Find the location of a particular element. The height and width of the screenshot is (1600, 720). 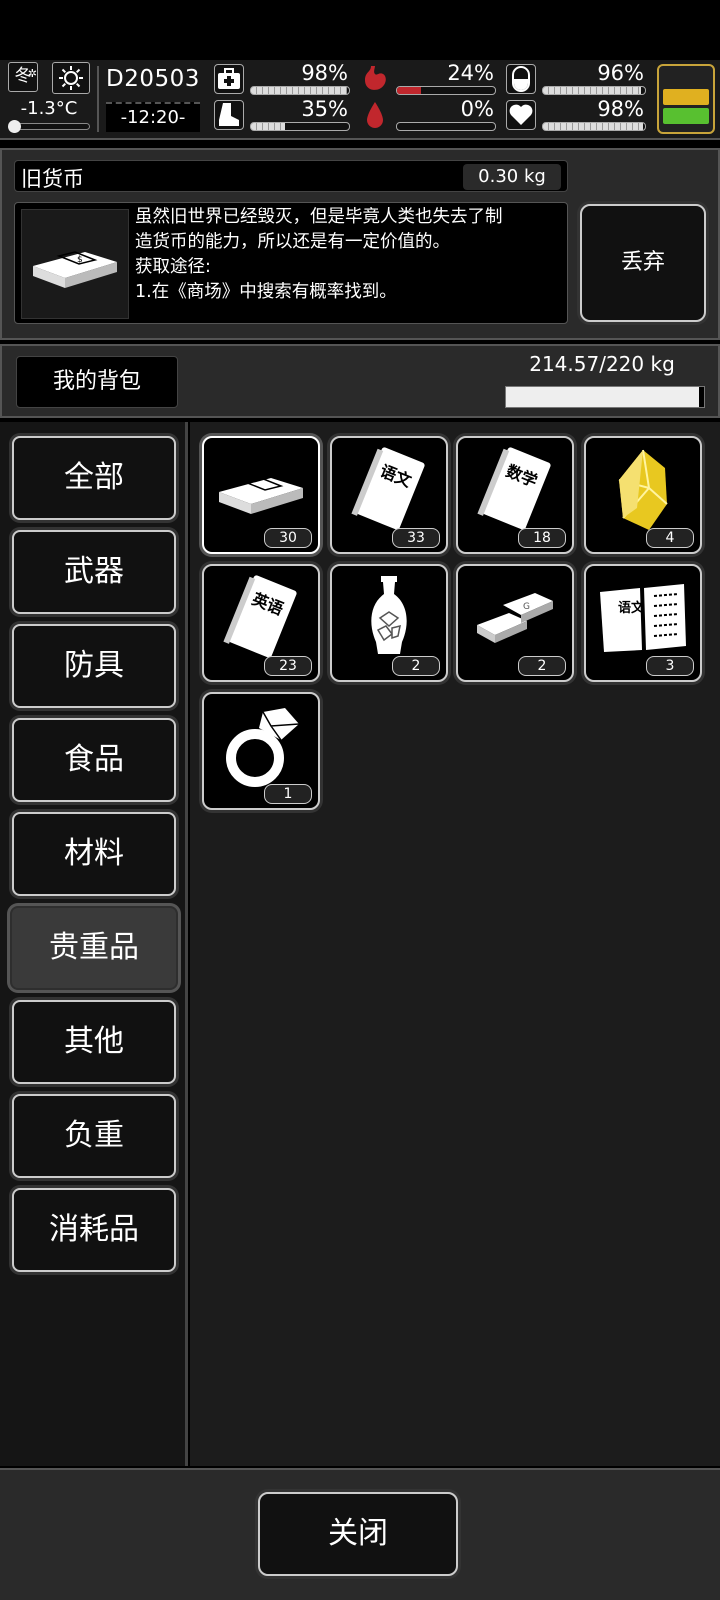

bottom-bar: 关闭 is located at coordinates (360, 1534).